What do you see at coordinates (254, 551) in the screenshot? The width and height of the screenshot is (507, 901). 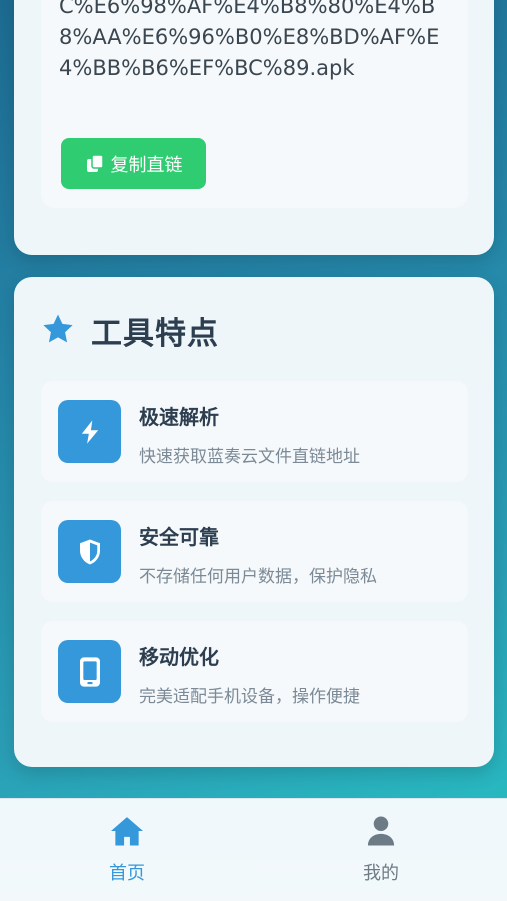 I see `feature-item-secure: 安全可靠 不存储任何用户数据，保护隐私` at bounding box center [254, 551].